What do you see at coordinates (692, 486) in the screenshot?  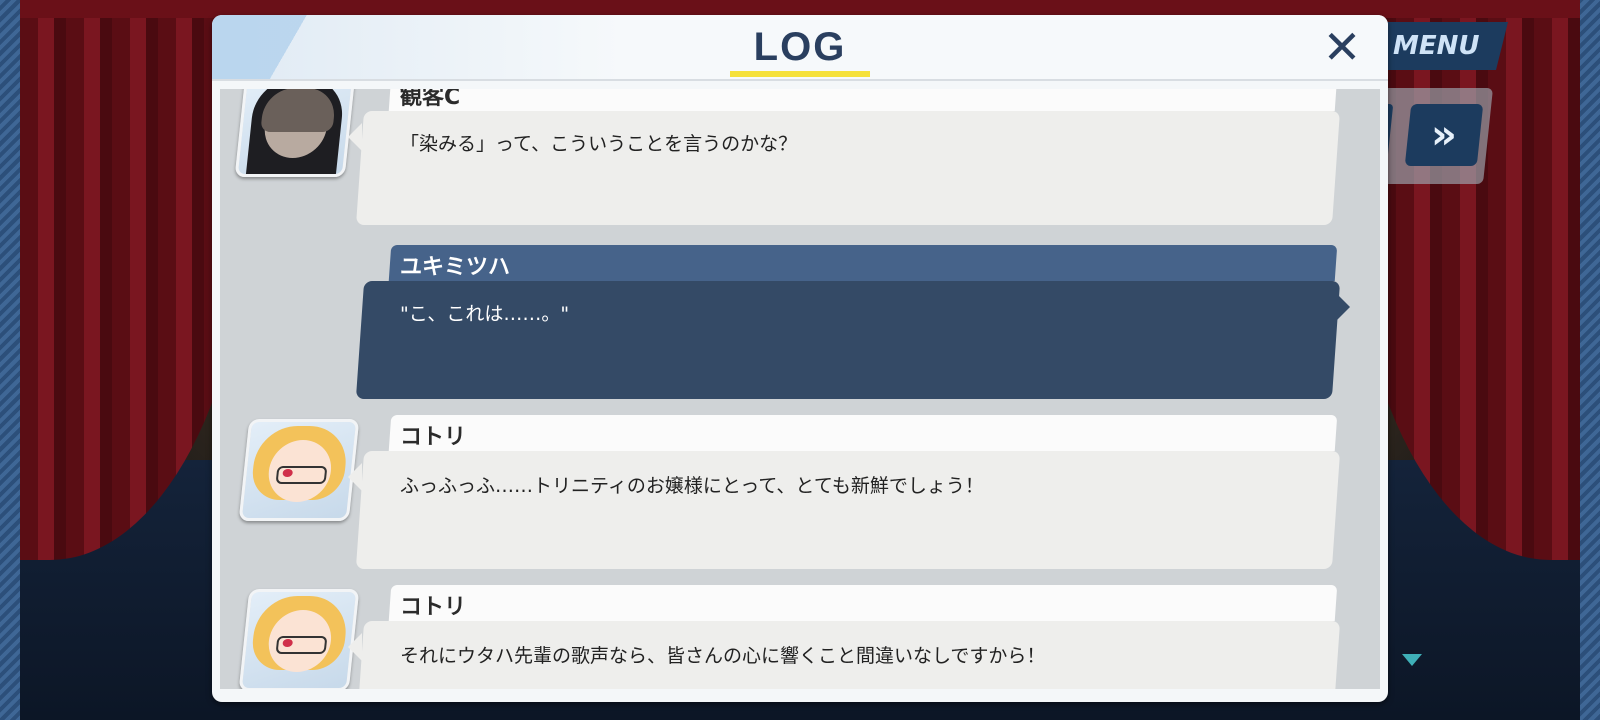 I see `dialogue-text: ふっふっふ……トリニティのお嬢様にとって、とても新鮮でしょう！` at bounding box center [692, 486].